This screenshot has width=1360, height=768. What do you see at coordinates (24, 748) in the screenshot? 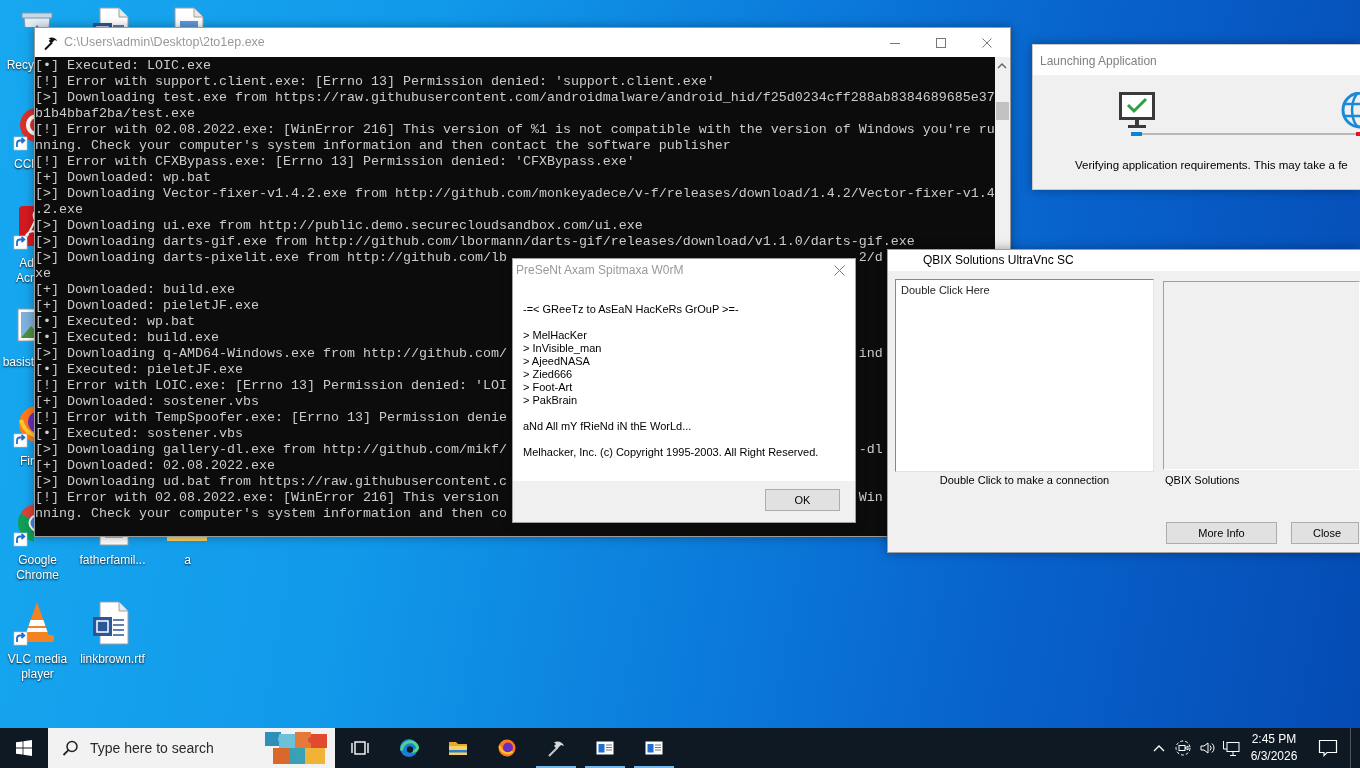
I see `windows-logo-icon` at bounding box center [24, 748].